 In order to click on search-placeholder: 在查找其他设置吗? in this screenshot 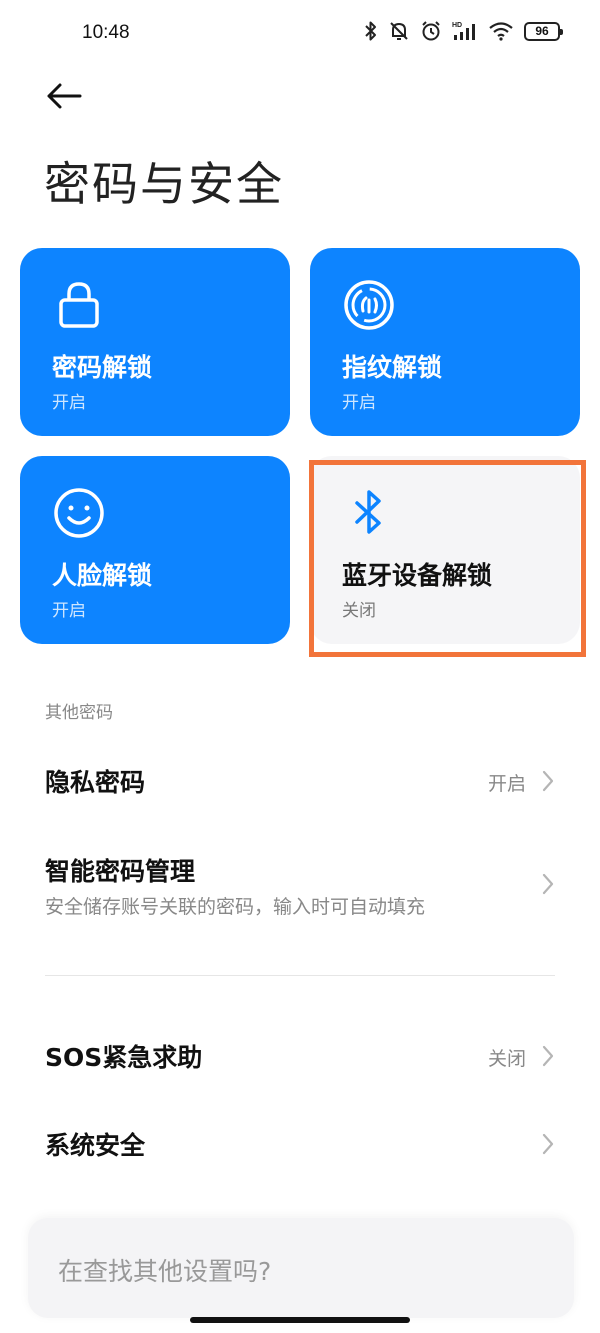, I will do `click(165, 1271)`.